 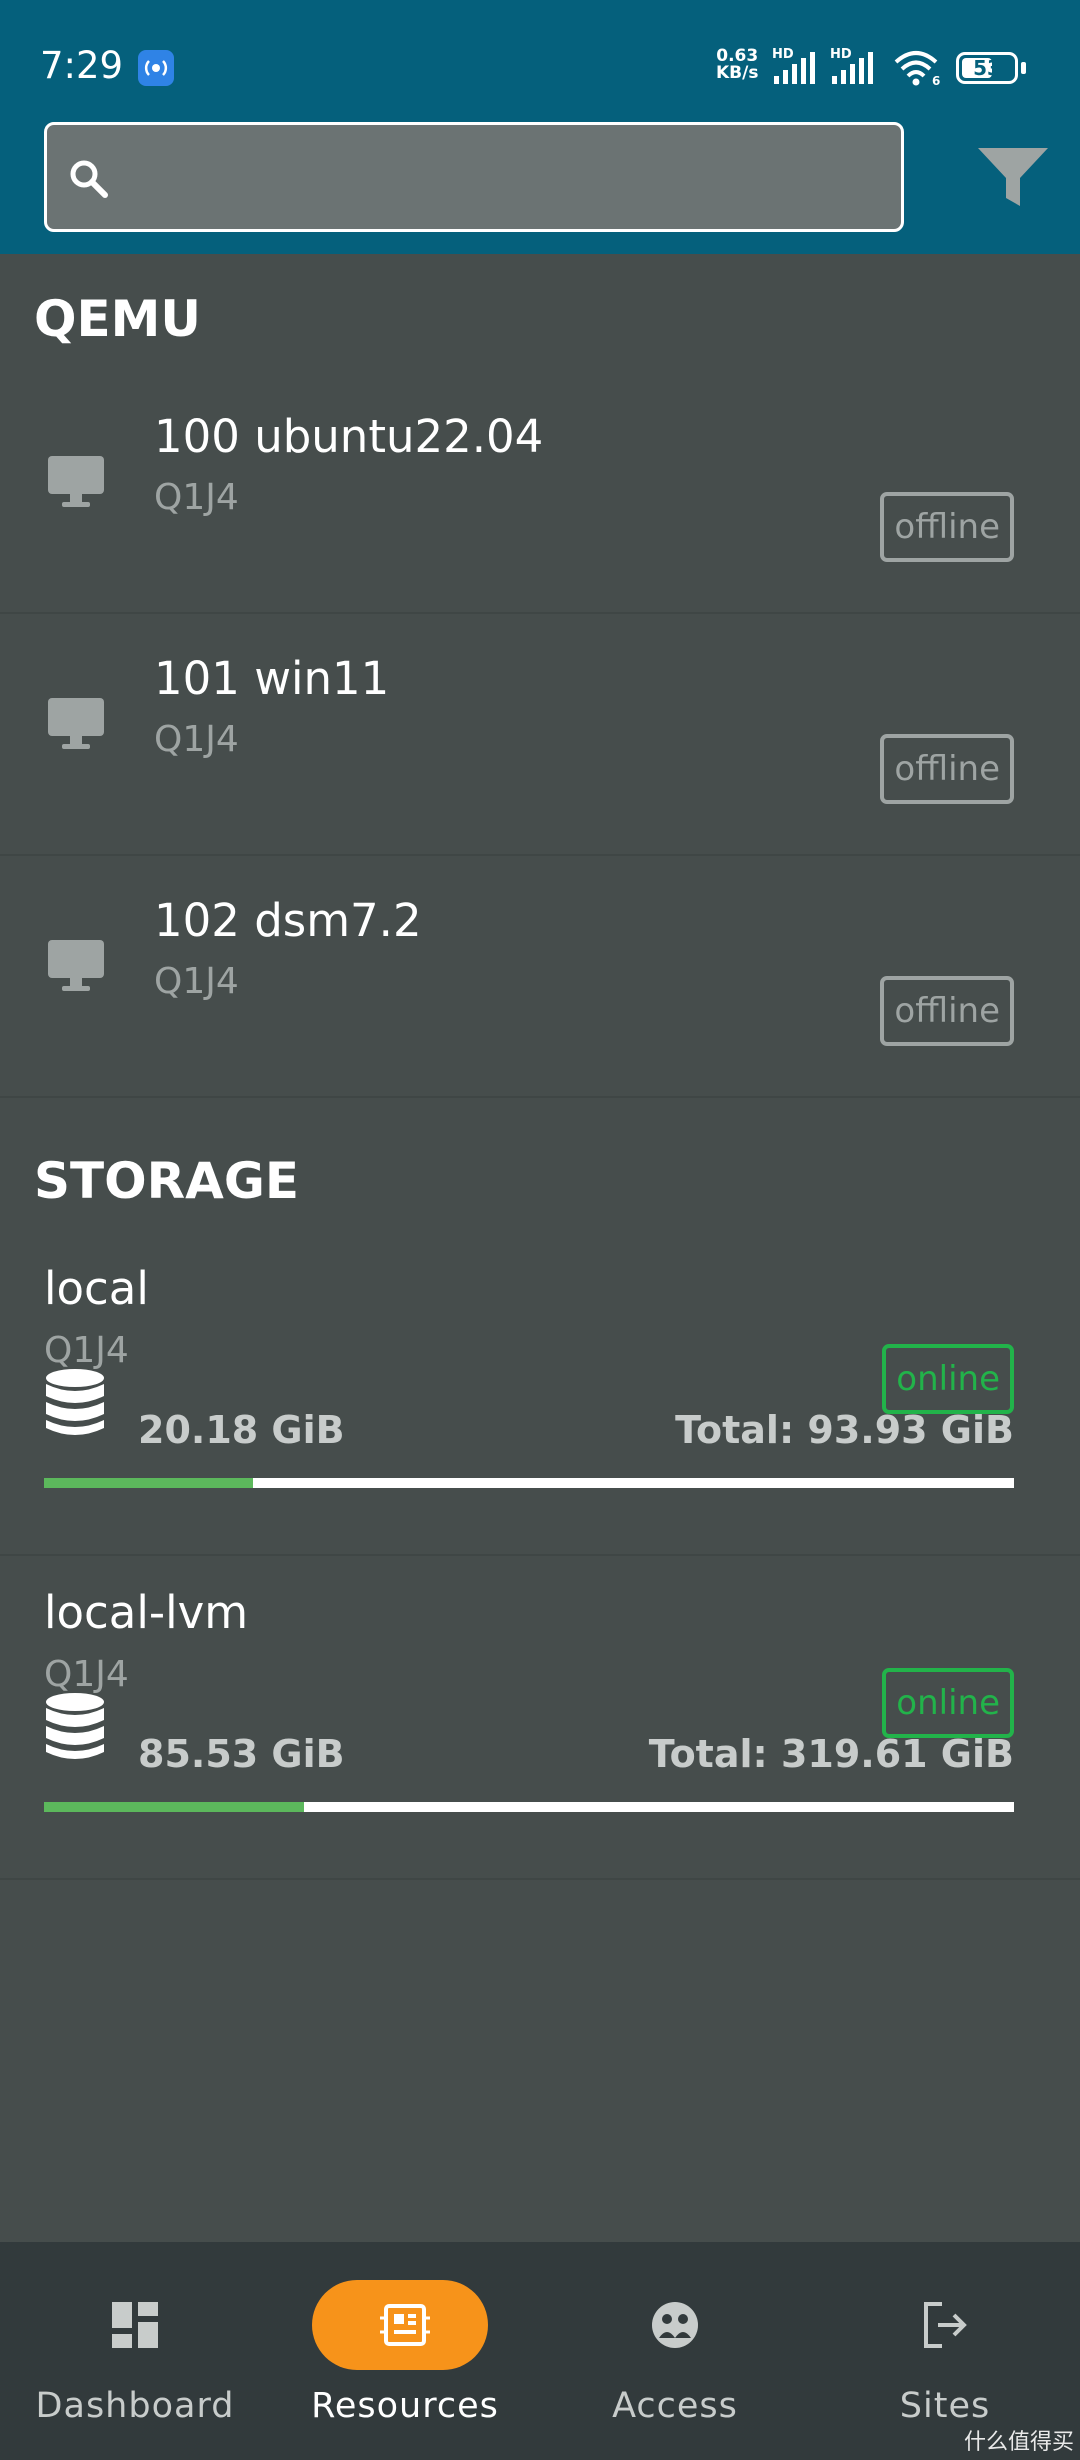 I want to click on vm-row: 102 dsm7.2 Q1J4 offline, so click(x=540, y=977).